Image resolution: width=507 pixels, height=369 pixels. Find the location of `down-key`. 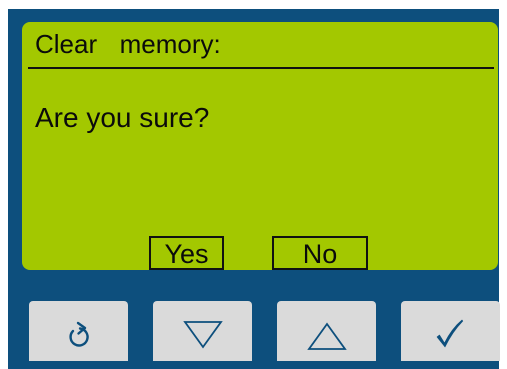

down-key is located at coordinates (202, 331).